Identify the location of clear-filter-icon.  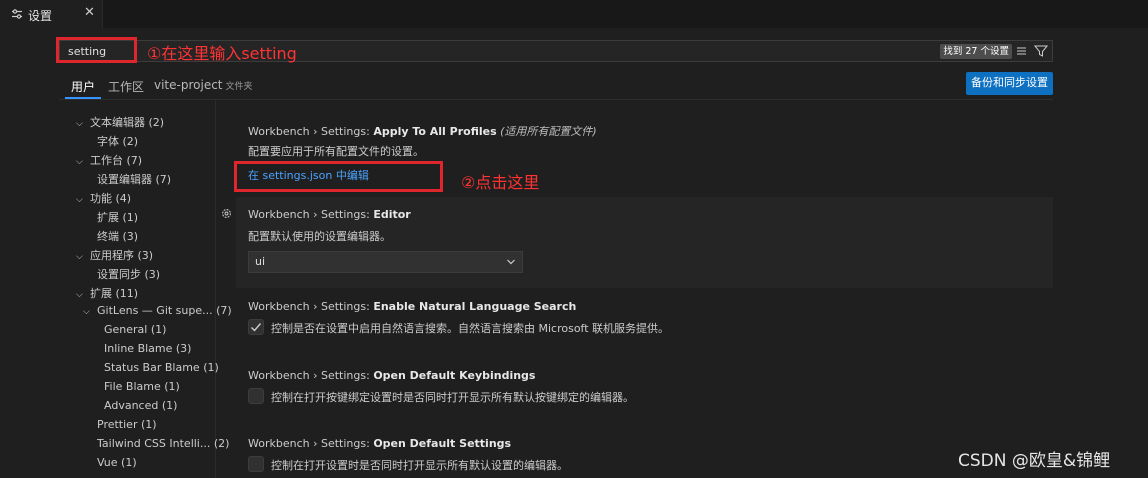
(1023, 51).